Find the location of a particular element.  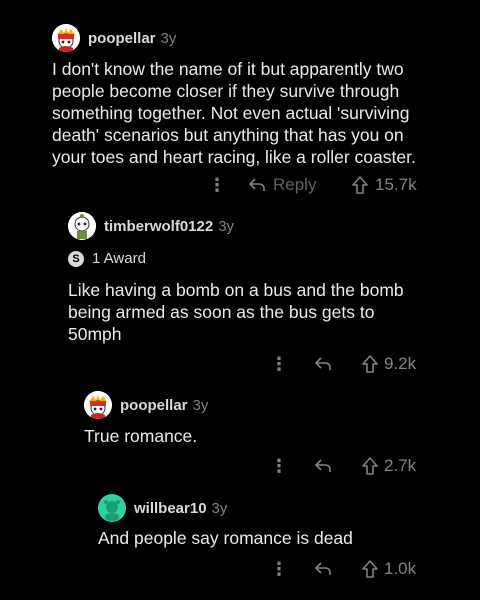

award-badge: S 1 Award is located at coordinates (107, 258).